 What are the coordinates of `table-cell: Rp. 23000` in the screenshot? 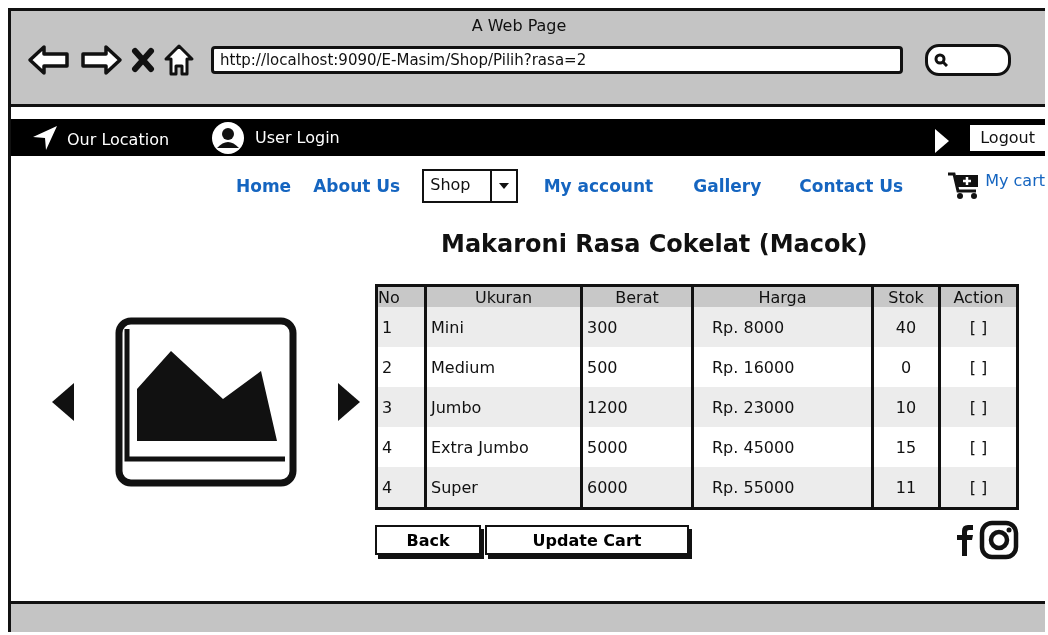 It's located at (782, 407).